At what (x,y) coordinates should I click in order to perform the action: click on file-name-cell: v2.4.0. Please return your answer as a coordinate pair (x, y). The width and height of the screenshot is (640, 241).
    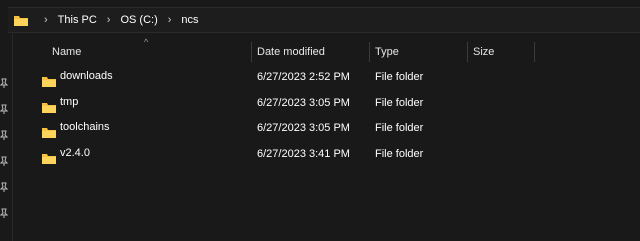
    Looking at the image, I should click on (66, 154).